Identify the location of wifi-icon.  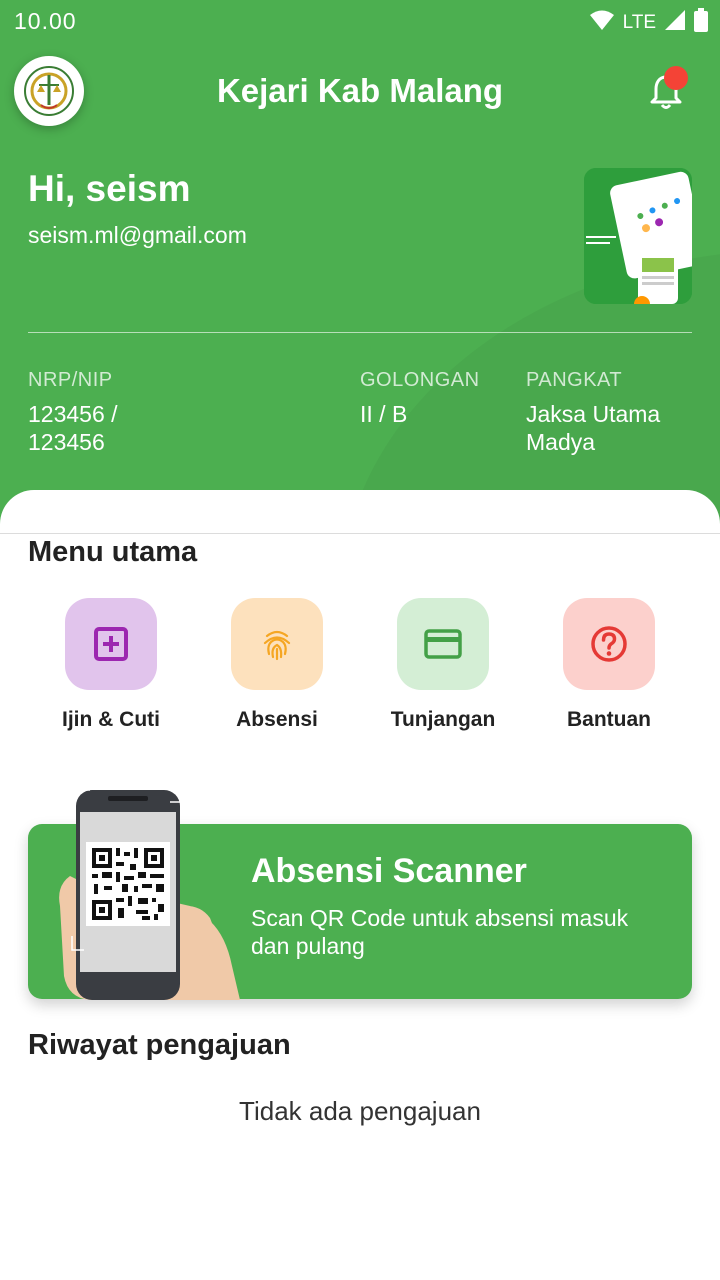
(602, 22).